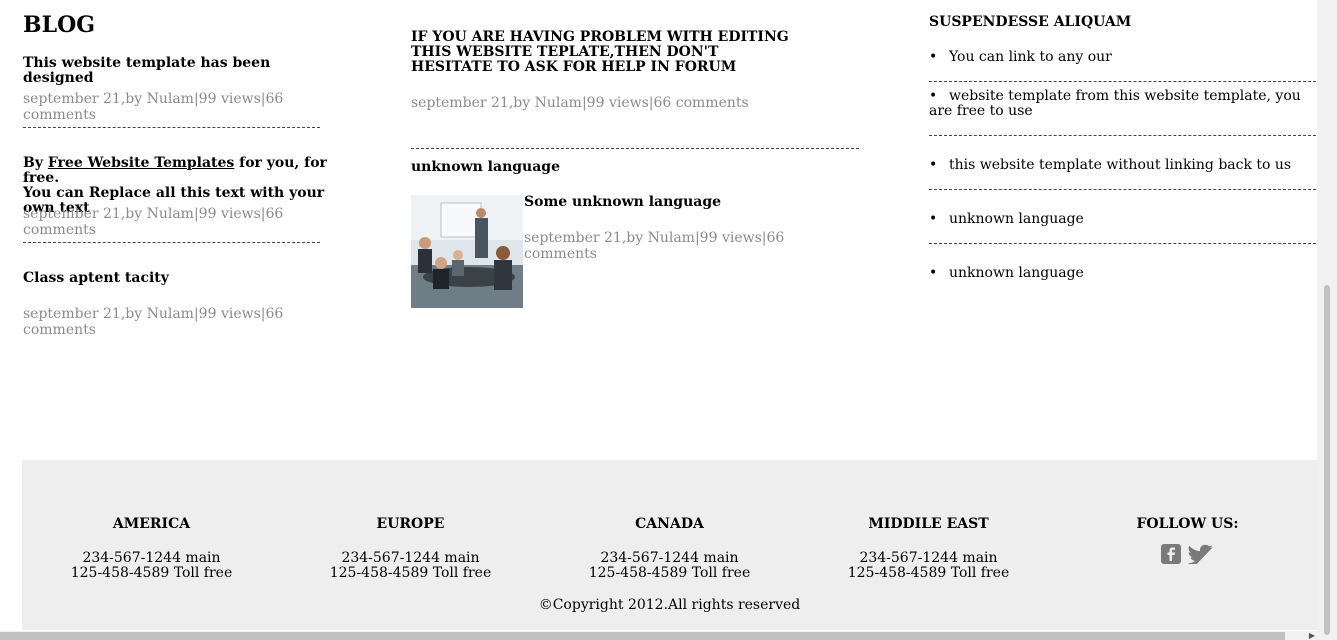 This screenshot has width=1337, height=640. I want to click on region-name: CANADA, so click(669, 524).